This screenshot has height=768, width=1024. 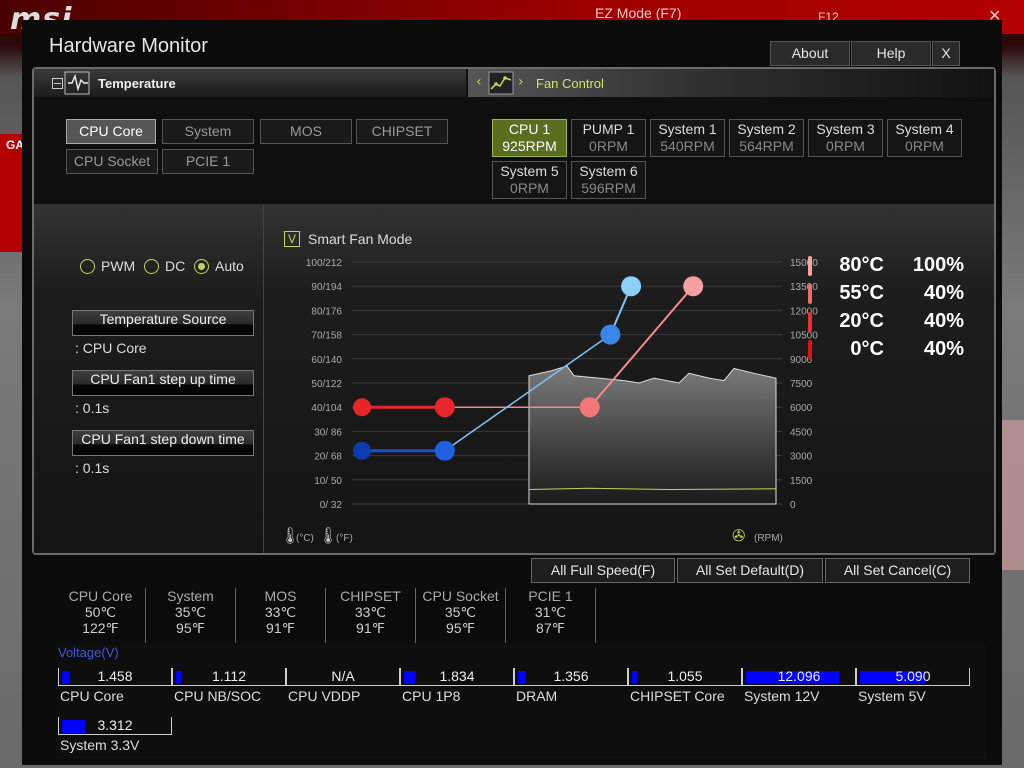 I want to click on reading-pcie-1: PCIE 1 31℃ 87℉, so click(x=551, y=615).